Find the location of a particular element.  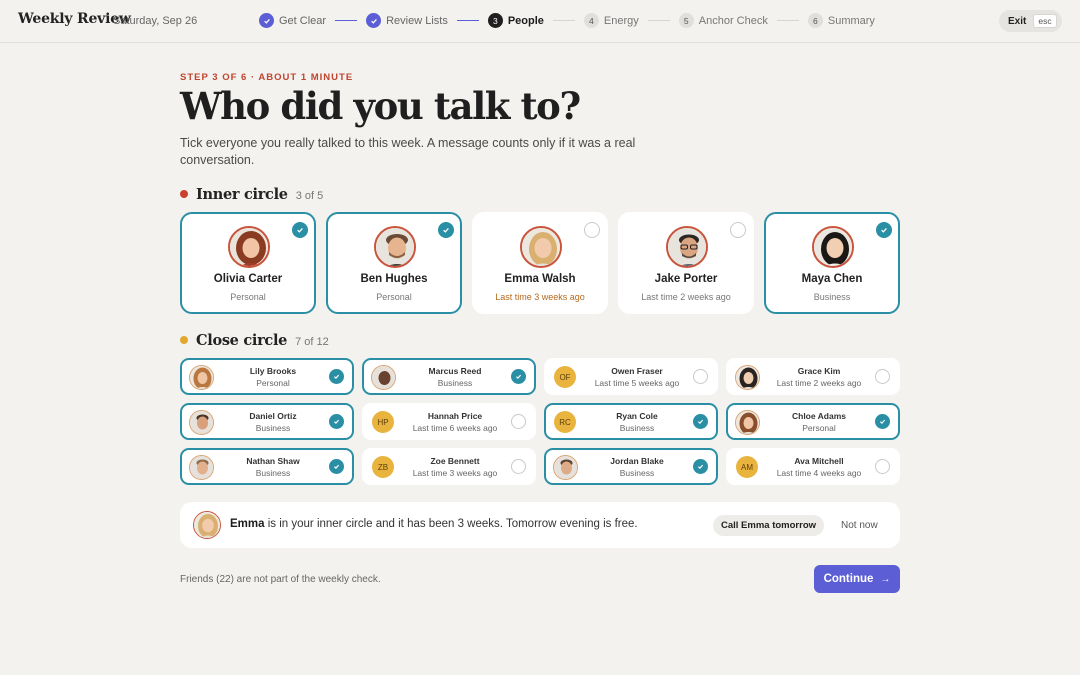

page-title: Who did you talk to? is located at coordinates (380, 106).